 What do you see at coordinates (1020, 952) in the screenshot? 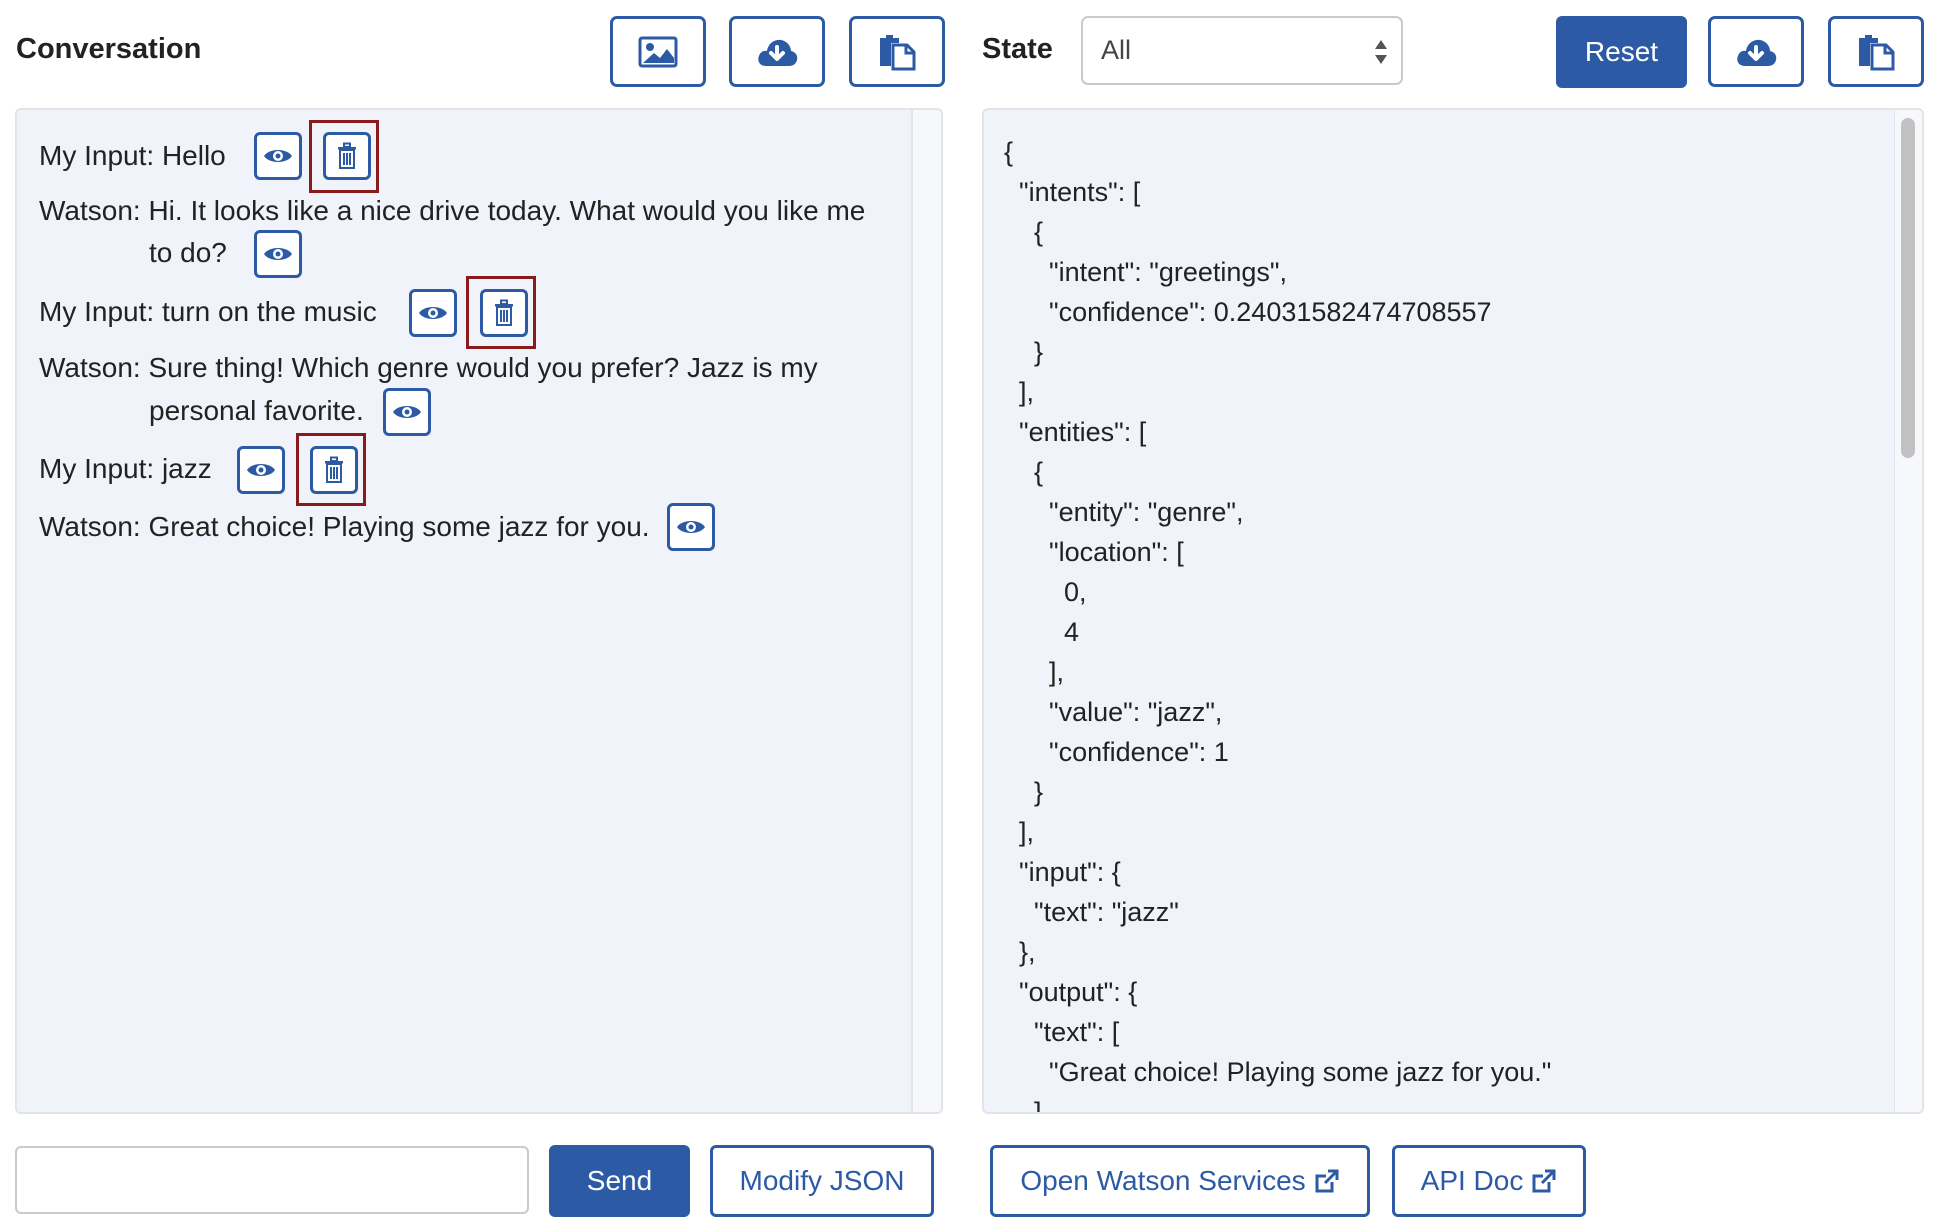
I see `json-line: },` at bounding box center [1020, 952].